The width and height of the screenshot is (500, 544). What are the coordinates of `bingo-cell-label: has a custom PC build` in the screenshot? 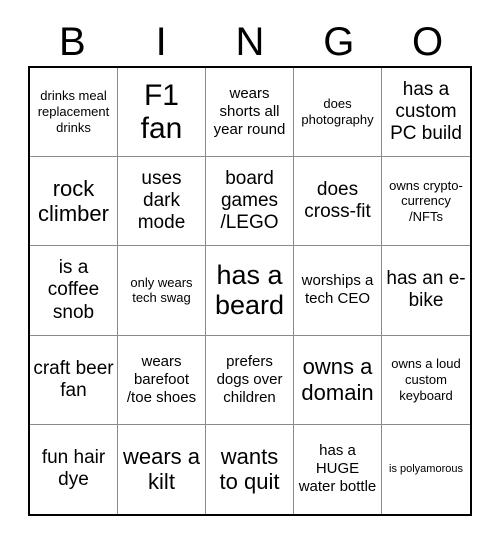 It's located at (426, 112).